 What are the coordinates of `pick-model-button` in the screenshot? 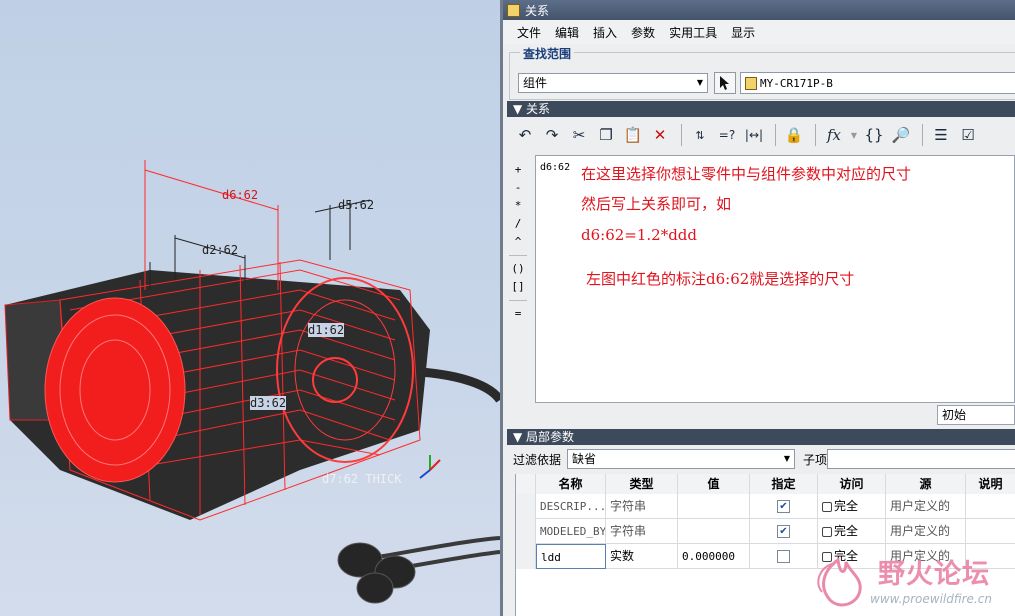 It's located at (725, 83).